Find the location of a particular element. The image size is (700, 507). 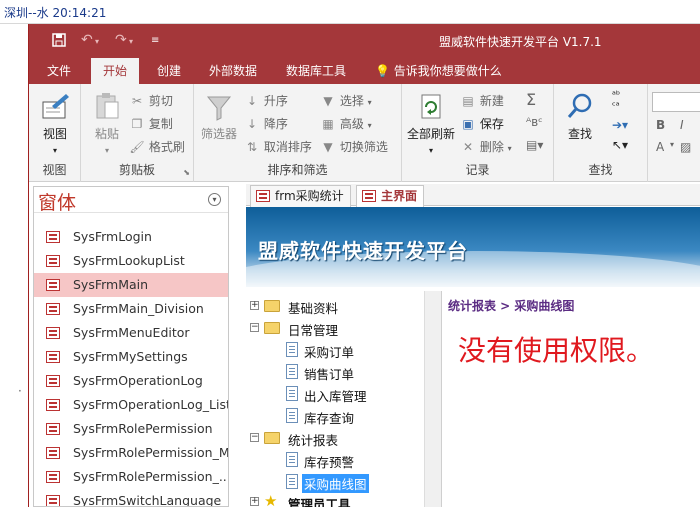

save-record-button: ▣ 保存 is located at coordinates (482, 123).